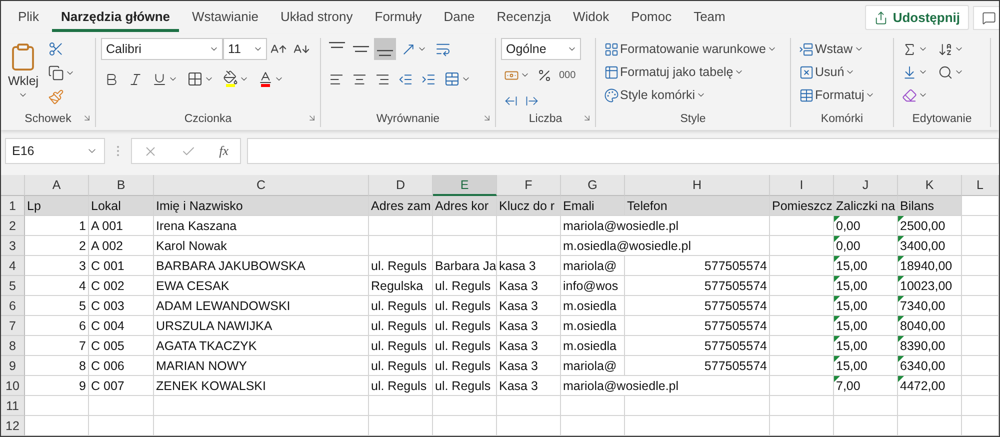  What do you see at coordinates (57, 386) in the screenshot?
I see `table-cell: 9` at bounding box center [57, 386].